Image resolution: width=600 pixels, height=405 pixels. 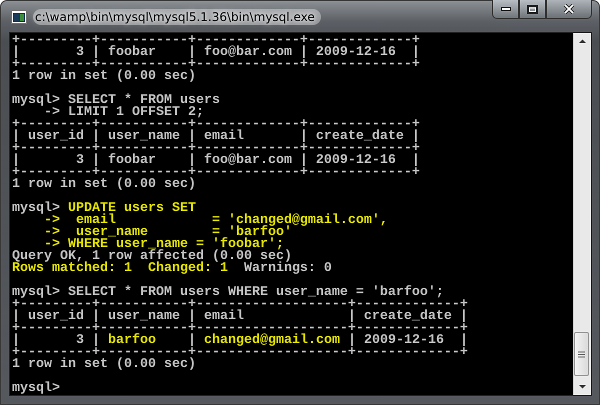 I want to click on console-line: Rows matched: 1 Changed: 1 Warnings: 0, so click(x=172, y=269).